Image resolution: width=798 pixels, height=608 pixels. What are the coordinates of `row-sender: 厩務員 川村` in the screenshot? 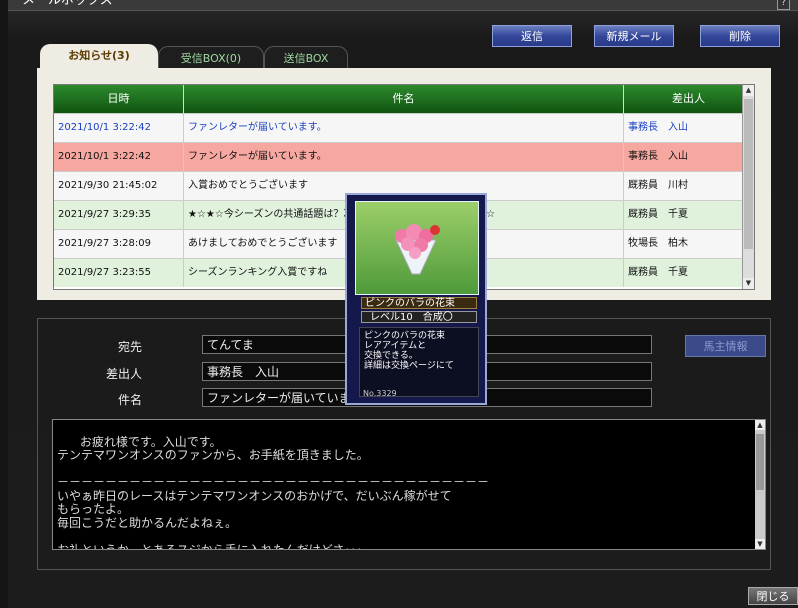 It's located at (689, 186).